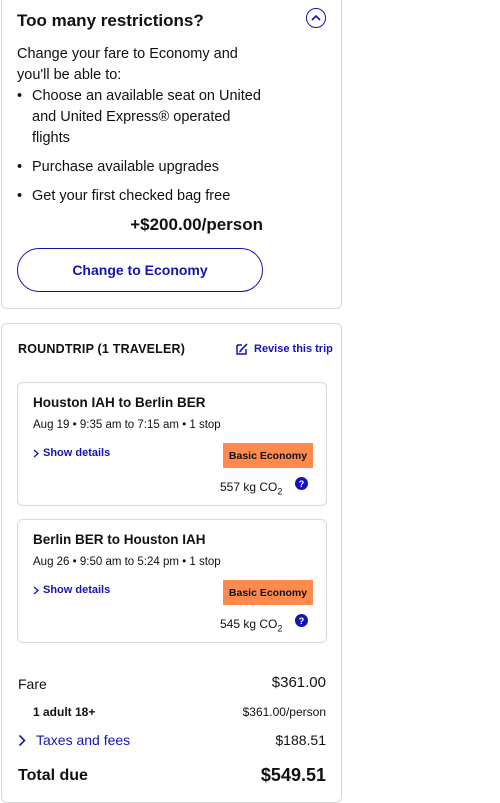 This screenshot has width=500, height=803. I want to click on taxes-and-fees-toggle: Taxes and fees, so click(74, 740).